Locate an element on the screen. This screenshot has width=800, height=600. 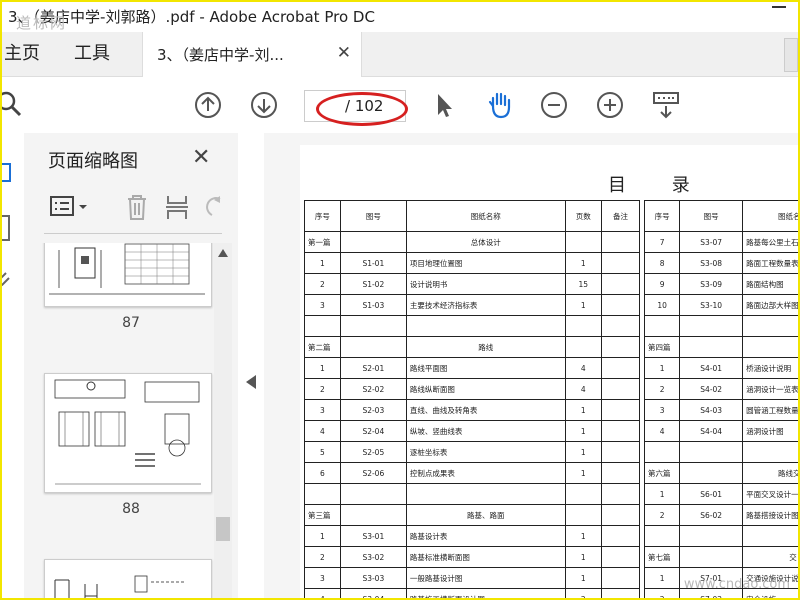
toc-cell-seq: 4 is located at coordinates (322, 593).